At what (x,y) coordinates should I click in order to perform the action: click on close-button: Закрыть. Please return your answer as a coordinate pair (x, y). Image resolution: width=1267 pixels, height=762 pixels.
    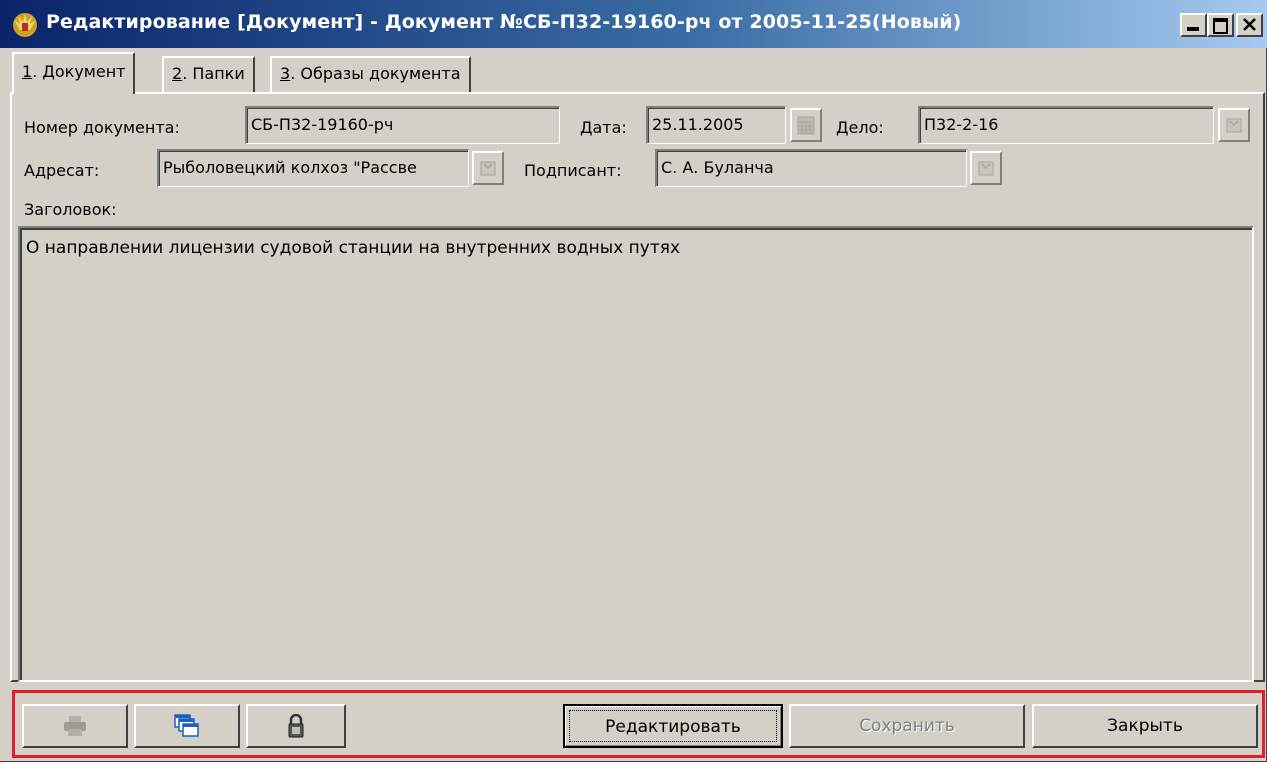
    Looking at the image, I should click on (1145, 726).